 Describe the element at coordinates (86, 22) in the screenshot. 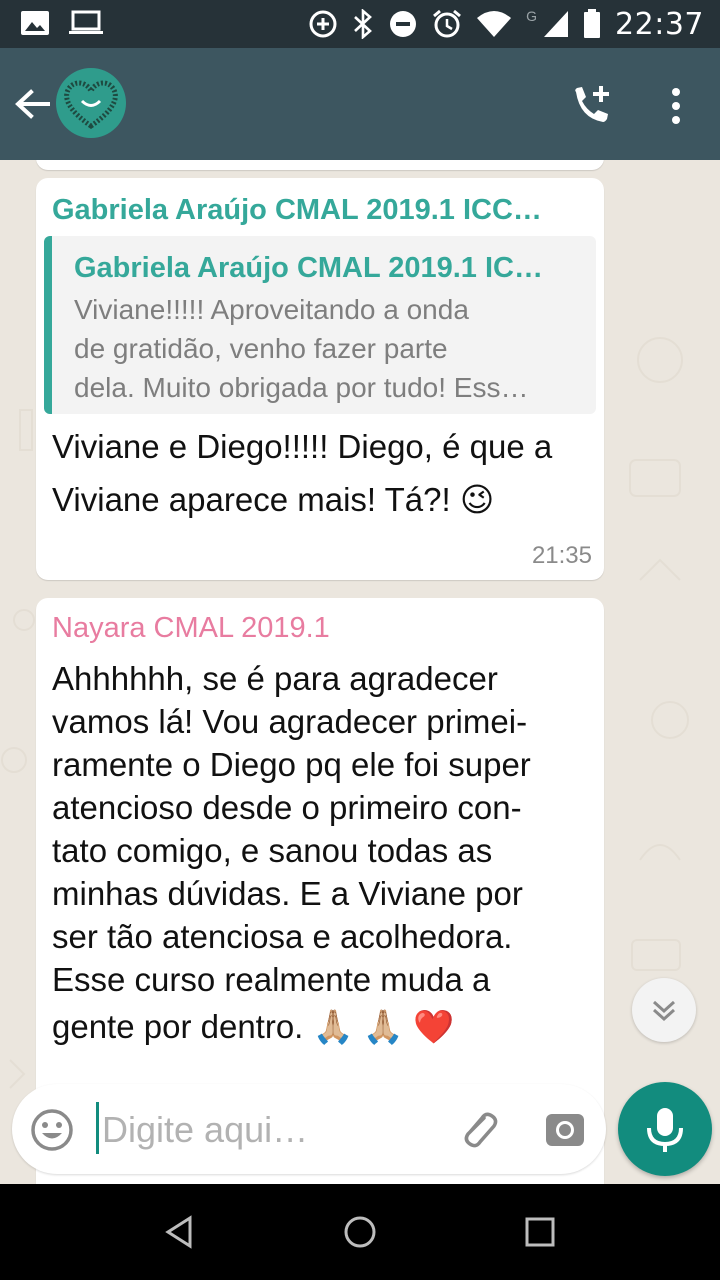

I see `laptop-icon` at that location.